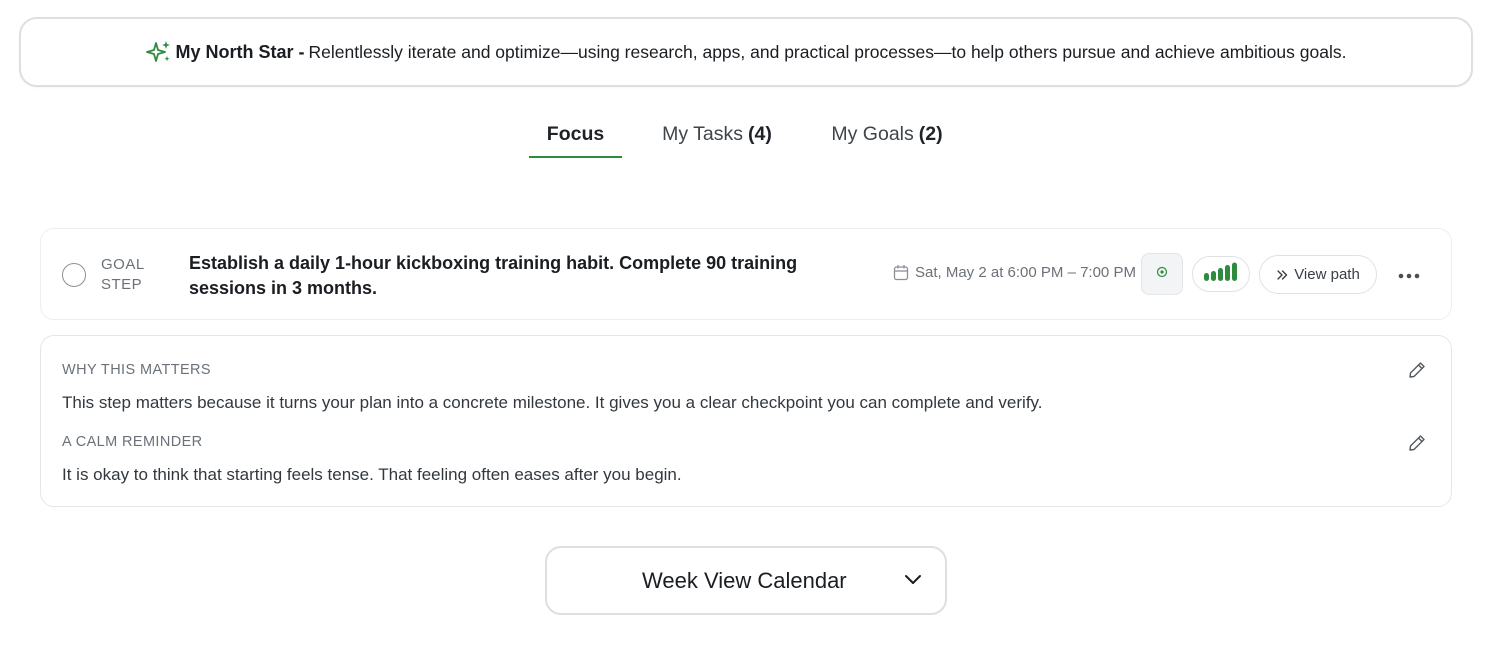 Image resolution: width=1497 pixels, height=654 pixels. I want to click on tab-my-goals-count: (2), so click(930, 133).